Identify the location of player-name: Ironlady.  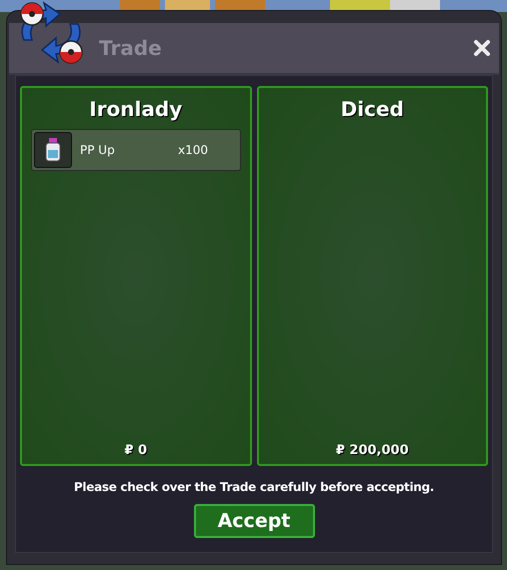
(135, 109).